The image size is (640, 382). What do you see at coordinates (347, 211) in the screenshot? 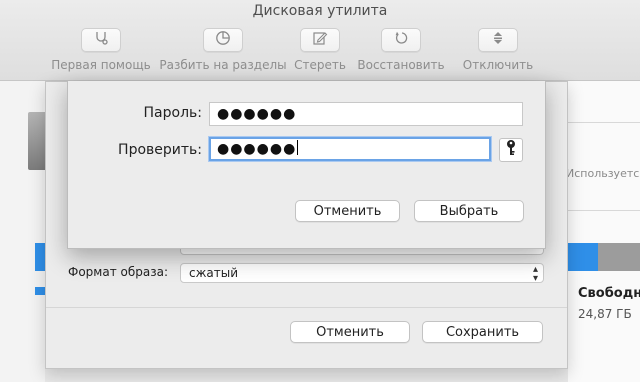
I see `password-cancel-button: Отменить` at bounding box center [347, 211].